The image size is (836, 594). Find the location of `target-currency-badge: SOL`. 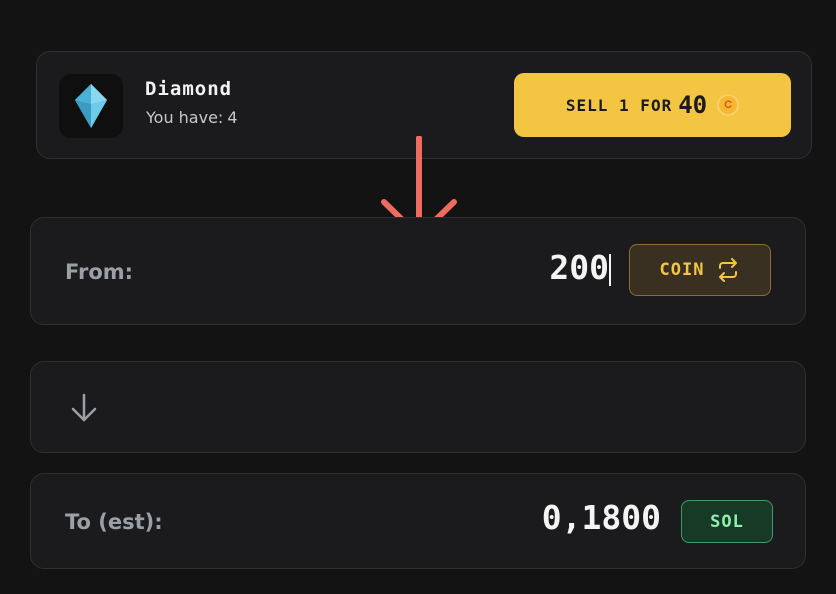

target-currency-badge: SOL is located at coordinates (727, 521).